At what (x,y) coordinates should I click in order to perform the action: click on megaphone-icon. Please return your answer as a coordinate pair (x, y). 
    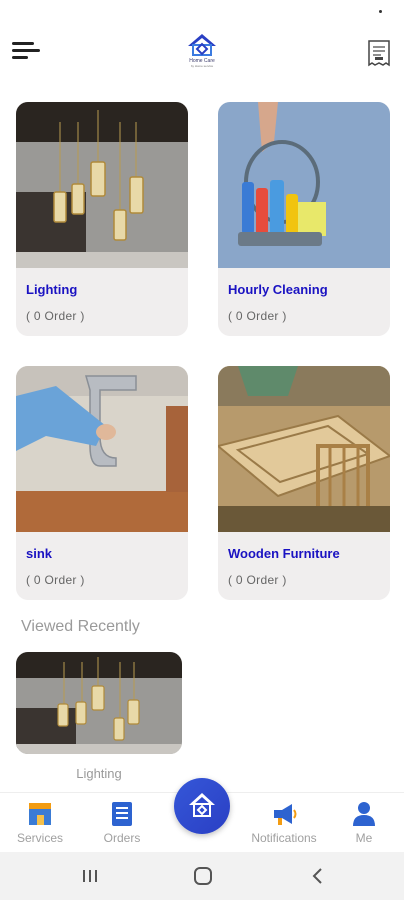
    Looking at the image, I should click on (285, 814).